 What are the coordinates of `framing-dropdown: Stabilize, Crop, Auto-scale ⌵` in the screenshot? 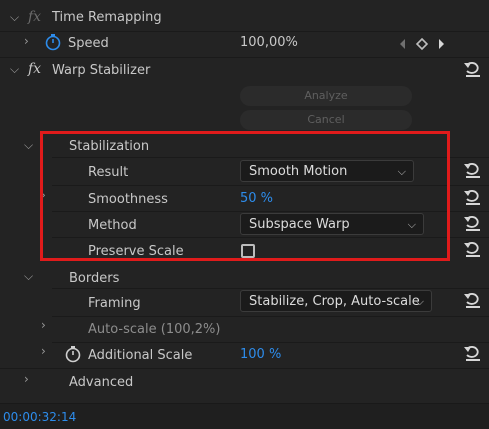 It's located at (336, 301).